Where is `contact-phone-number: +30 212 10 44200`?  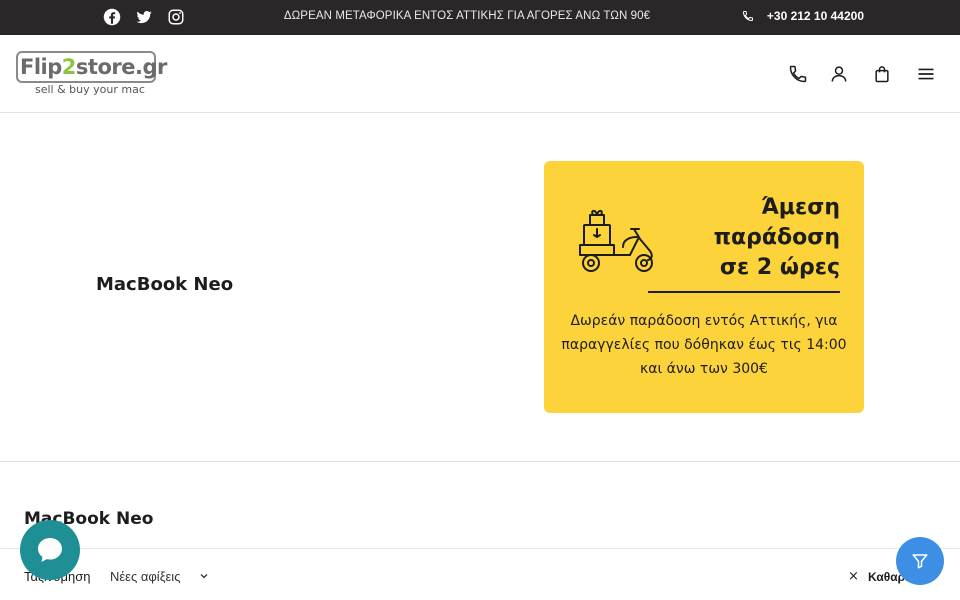 contact-phone-number: +30 212 10 44200 is located at coordinates (815, 16).